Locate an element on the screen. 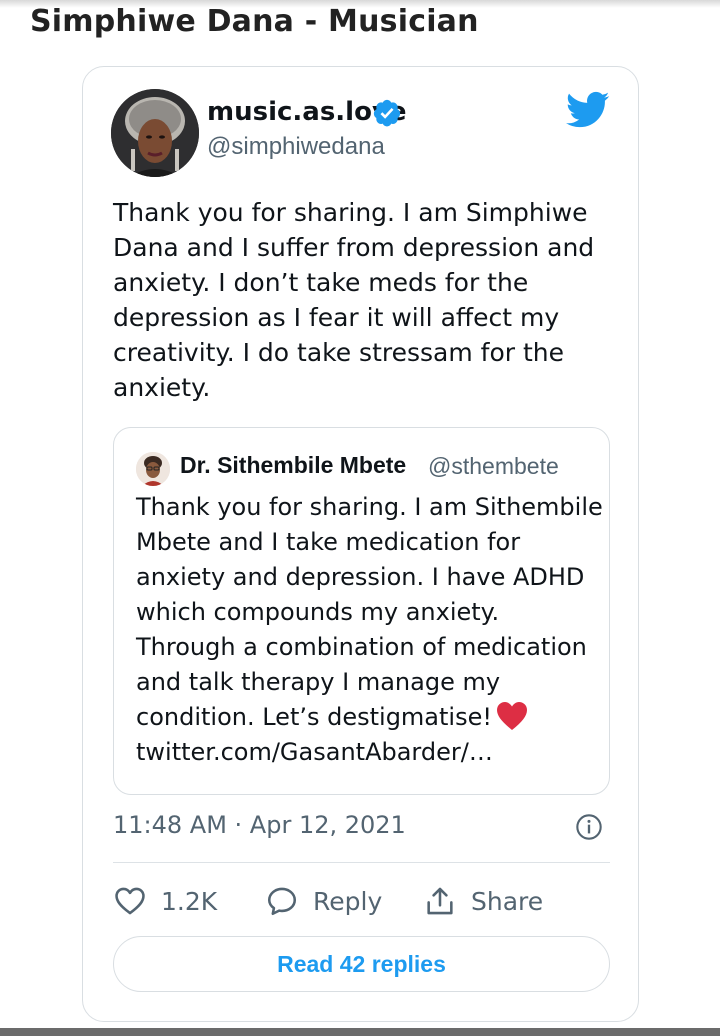 This screenshot has width=720, height=1036. quoted-text-line: Thank you for sharing. I am Sithembile is located at coordinates (369, 507).